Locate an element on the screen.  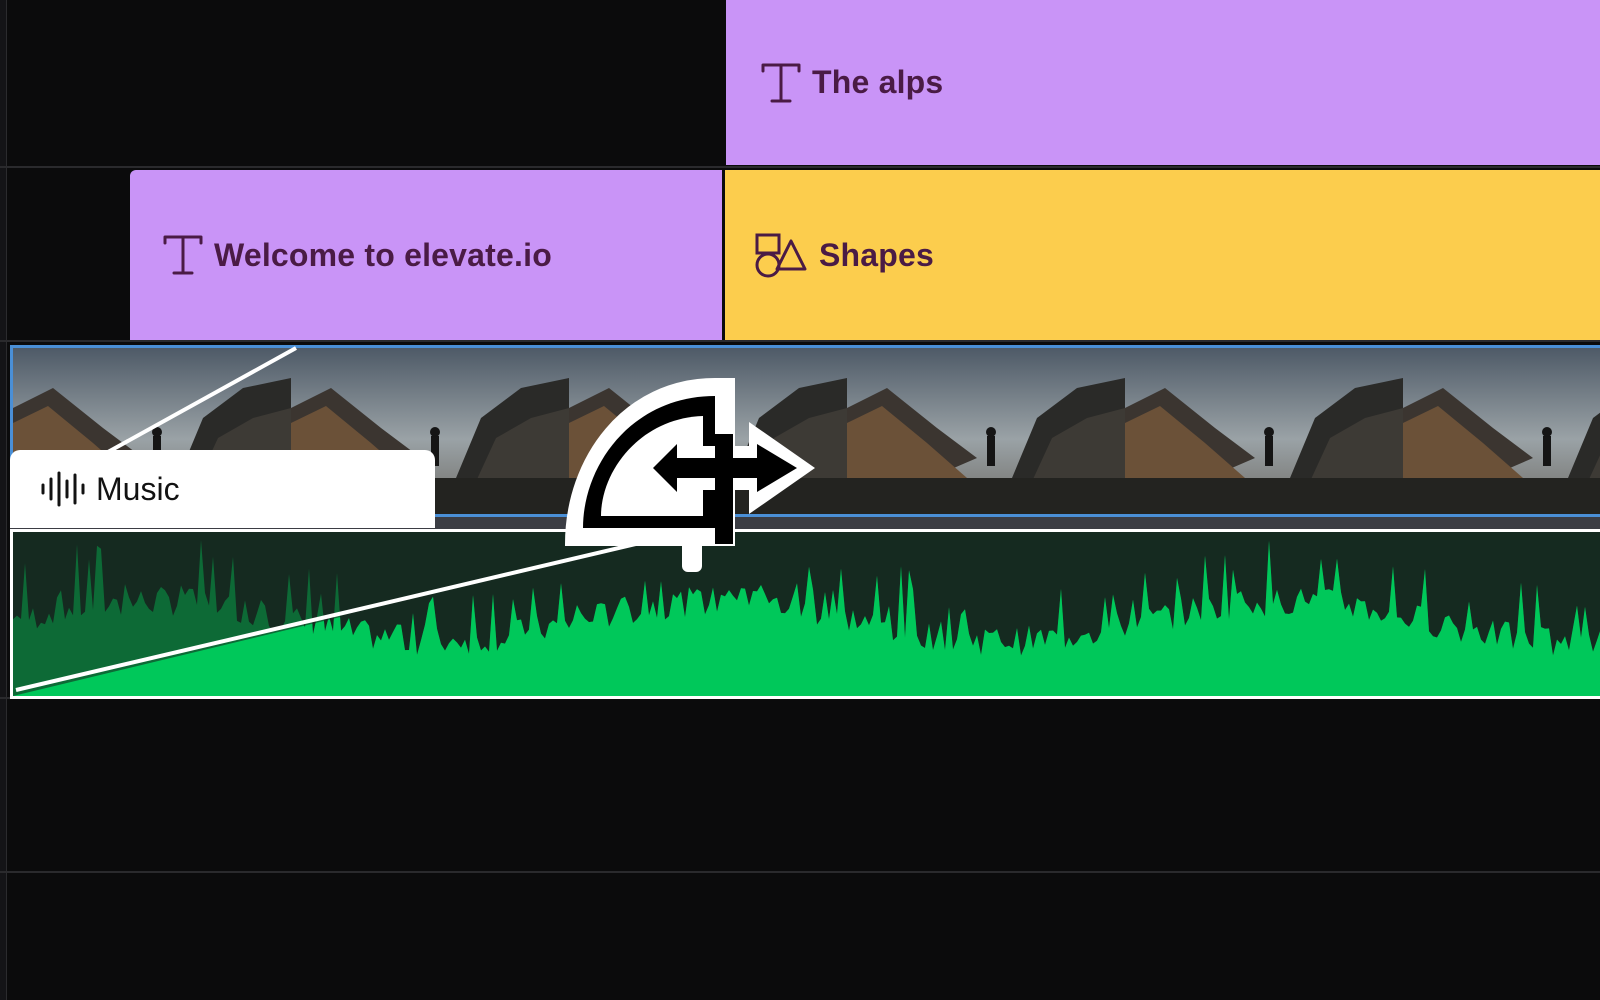
clip-label: Shapes is located at coordinates (877, 254).